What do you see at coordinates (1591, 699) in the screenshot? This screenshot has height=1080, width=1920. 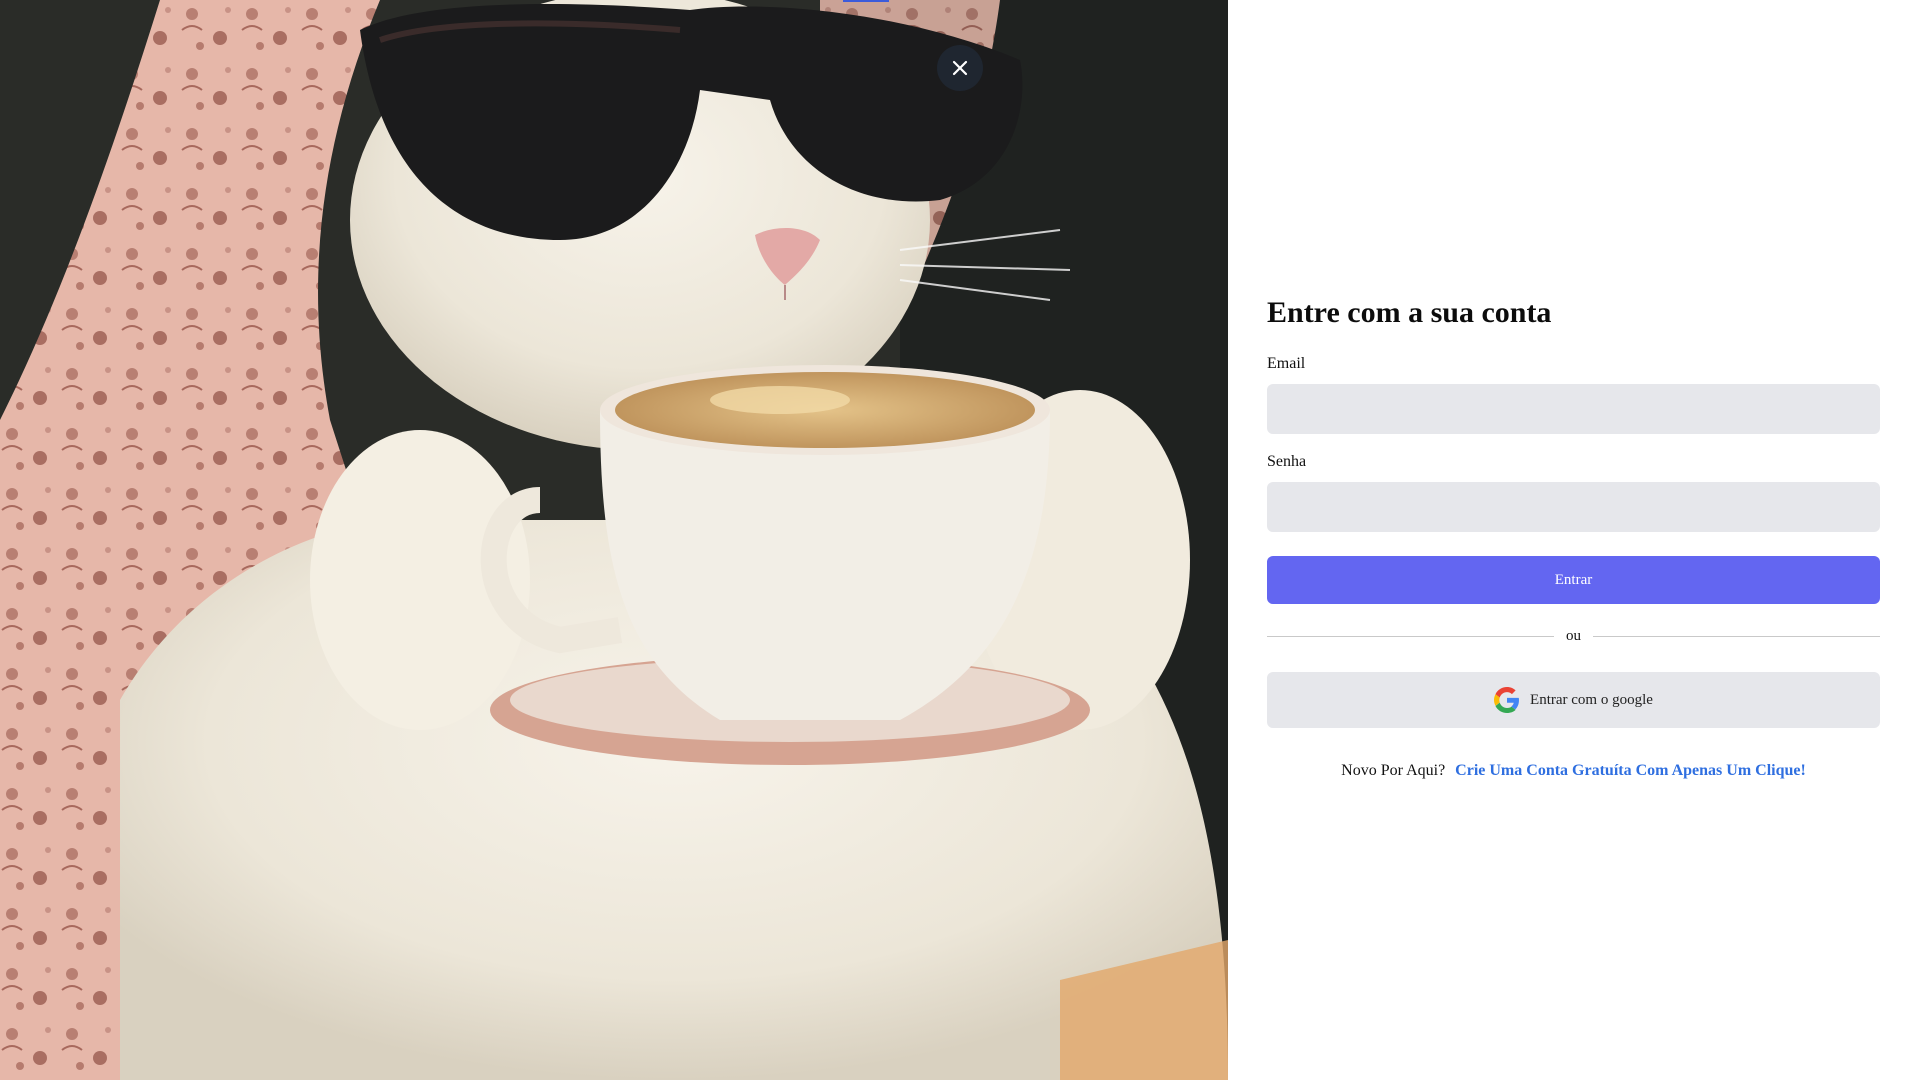 I see `google-login-label: Entrar com o google` at bounding box center [1591, 699].